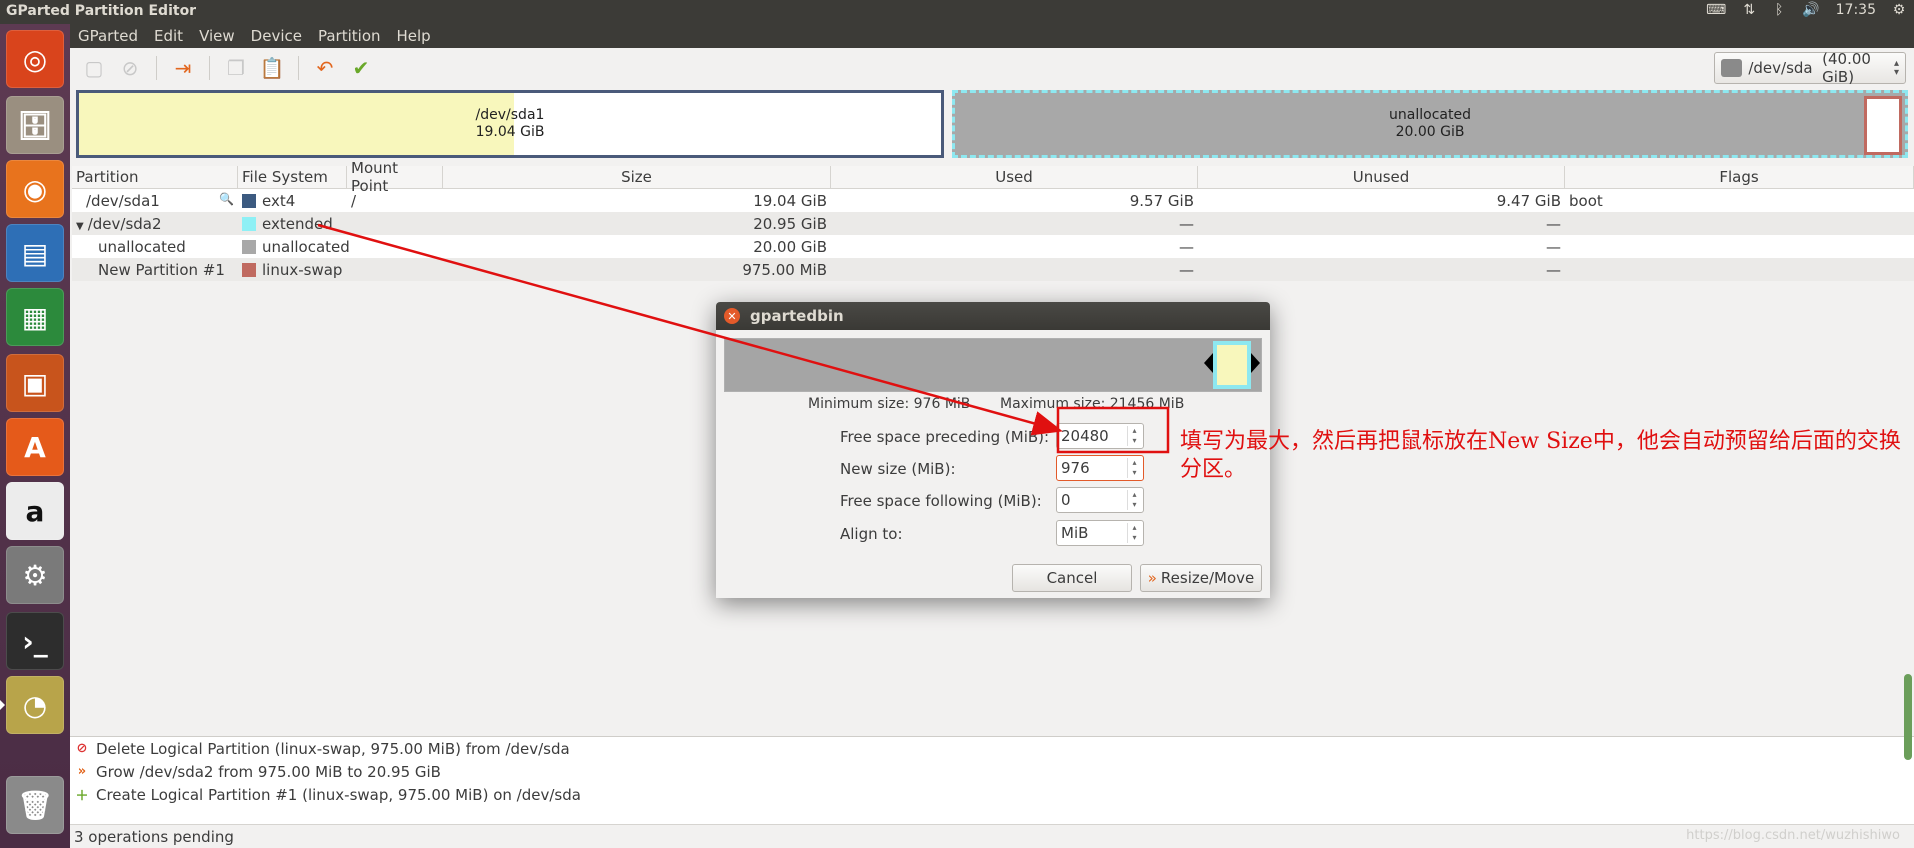 This screenshot has height=848, width=1914. I want to click on fs-swatch, so click(249, 269).